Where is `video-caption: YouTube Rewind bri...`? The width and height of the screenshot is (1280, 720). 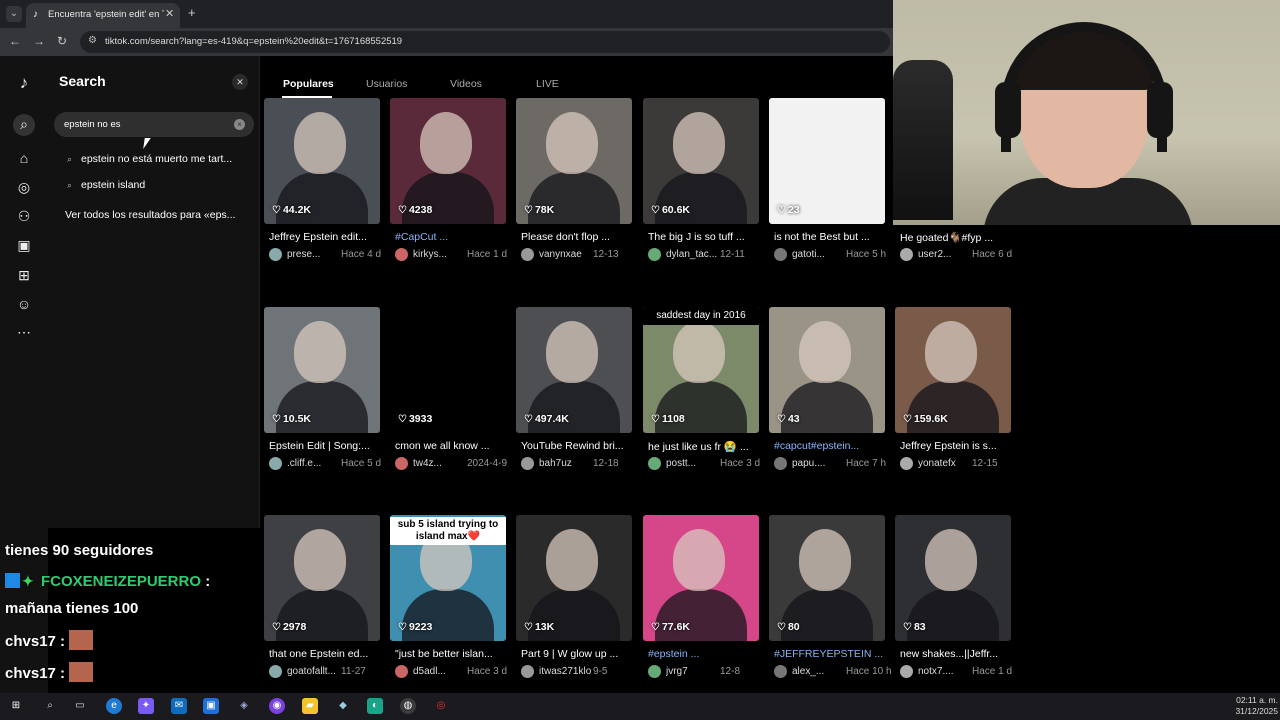 video-caption: YouTube Rewind bri... is located at coordinates (576, 446).